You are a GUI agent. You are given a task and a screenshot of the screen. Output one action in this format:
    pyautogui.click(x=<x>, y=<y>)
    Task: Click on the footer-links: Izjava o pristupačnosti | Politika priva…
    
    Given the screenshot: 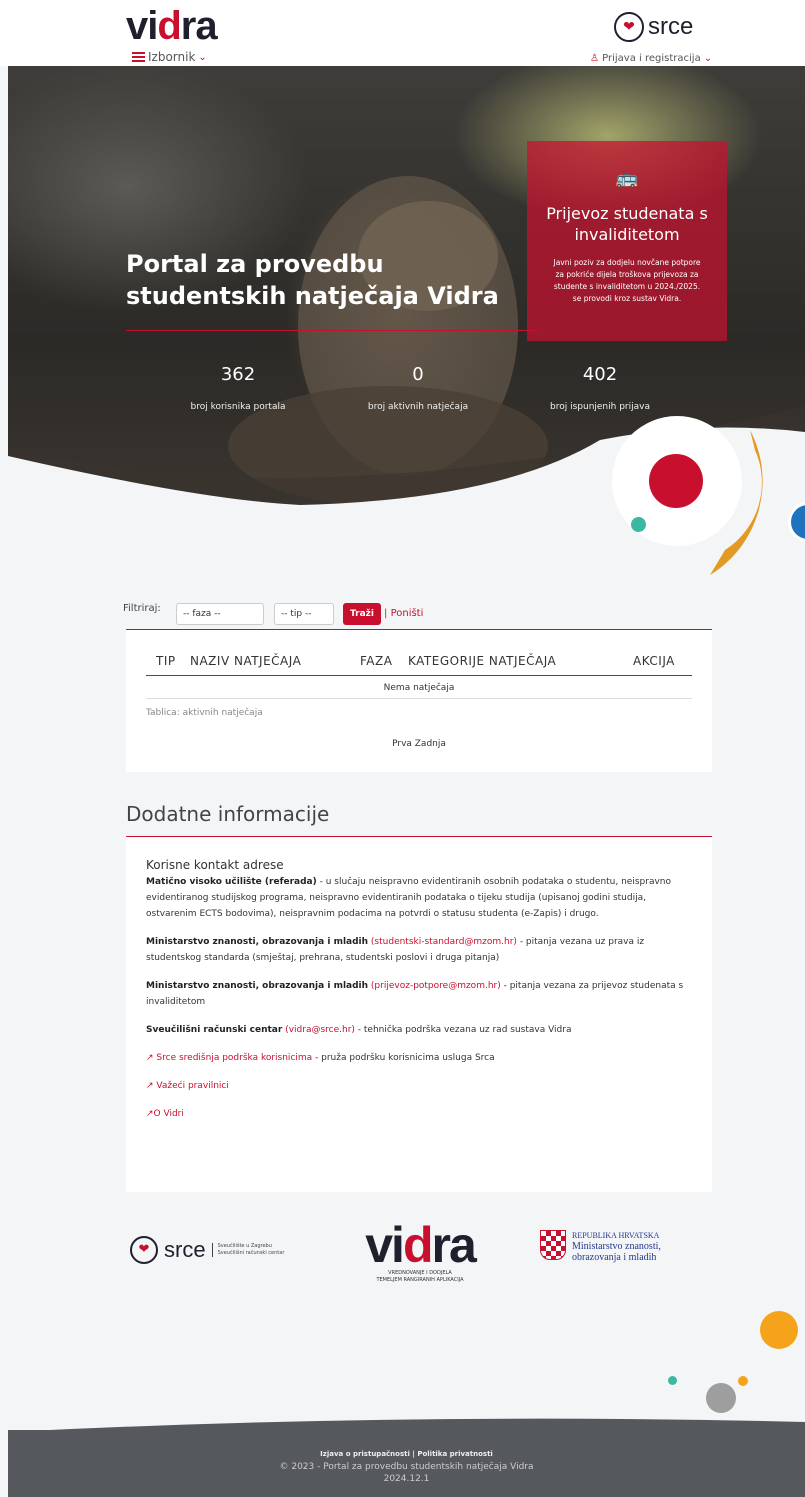 What is the action you would take?
    pyautogui.click(x=406, y=1444)
    